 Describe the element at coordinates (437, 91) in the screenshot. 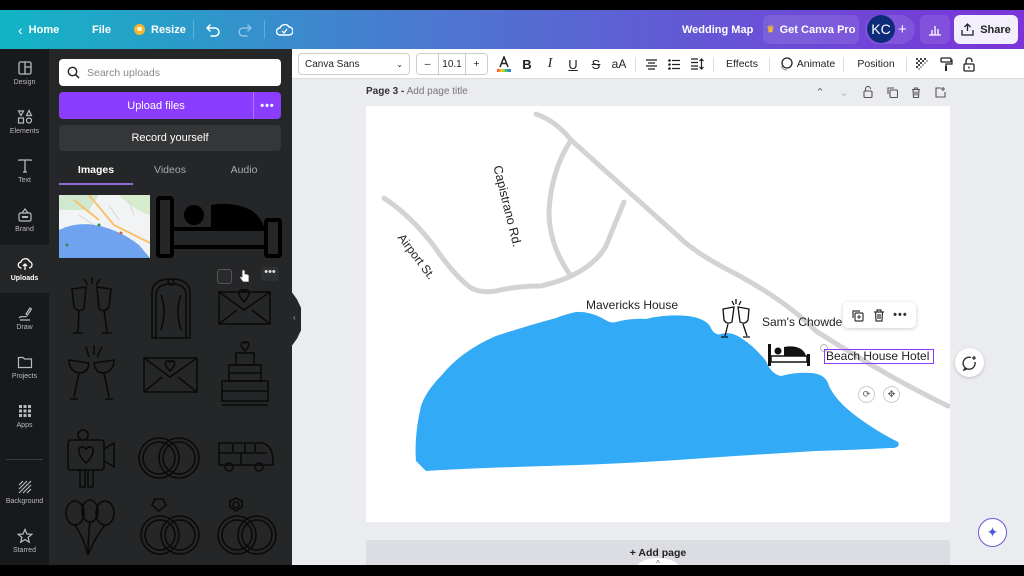

I see `add-page-title-input: Add page title` at that location.